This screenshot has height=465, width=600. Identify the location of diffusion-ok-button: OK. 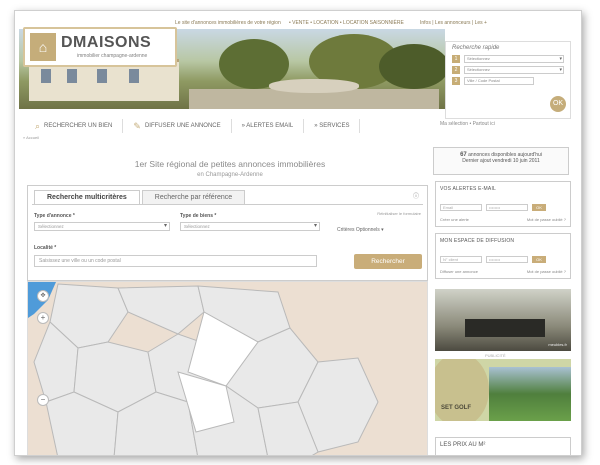
(539, 259).